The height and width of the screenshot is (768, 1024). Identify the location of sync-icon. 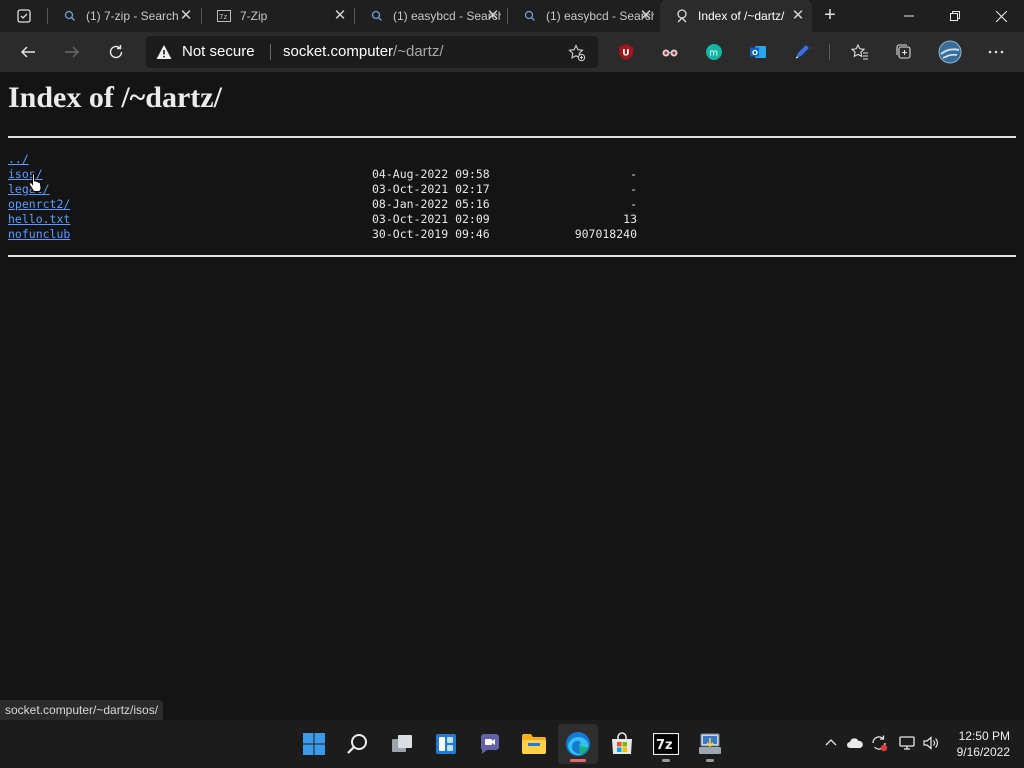
(879, 743).